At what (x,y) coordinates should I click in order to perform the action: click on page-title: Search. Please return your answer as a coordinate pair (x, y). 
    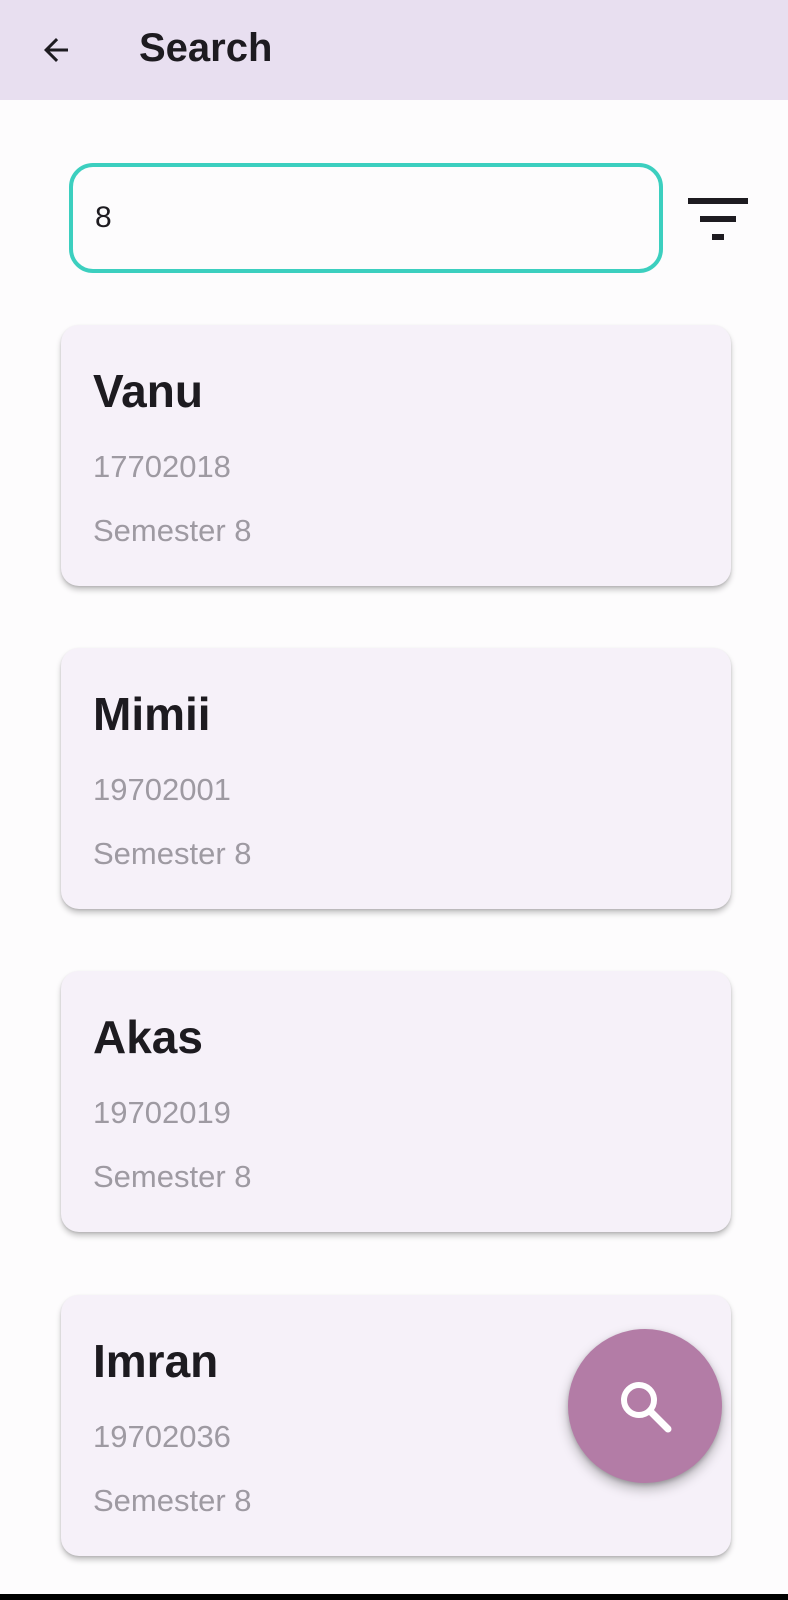
    Looking at the image, I should click on (206, 48).